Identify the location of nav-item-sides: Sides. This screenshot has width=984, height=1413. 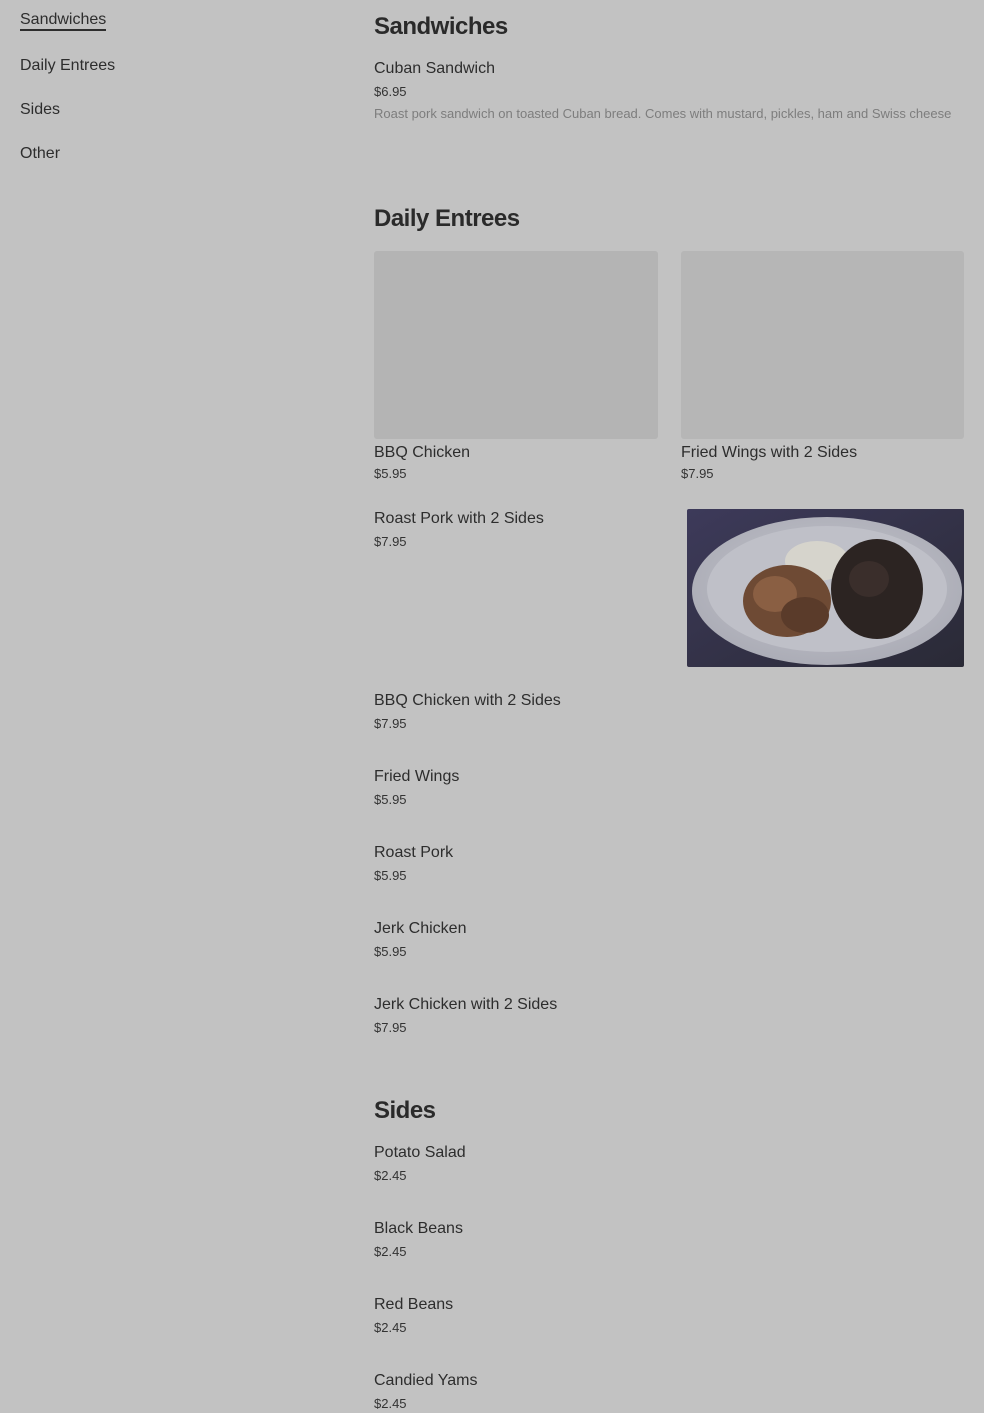
(170, 110).